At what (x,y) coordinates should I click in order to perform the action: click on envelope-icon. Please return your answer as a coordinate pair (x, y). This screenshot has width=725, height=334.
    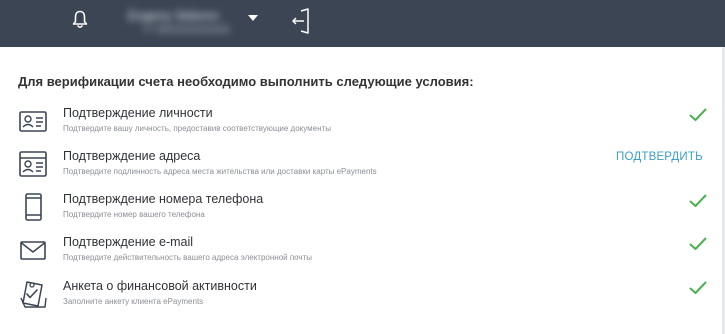
    Looking at the image, I should click on (33, 250).